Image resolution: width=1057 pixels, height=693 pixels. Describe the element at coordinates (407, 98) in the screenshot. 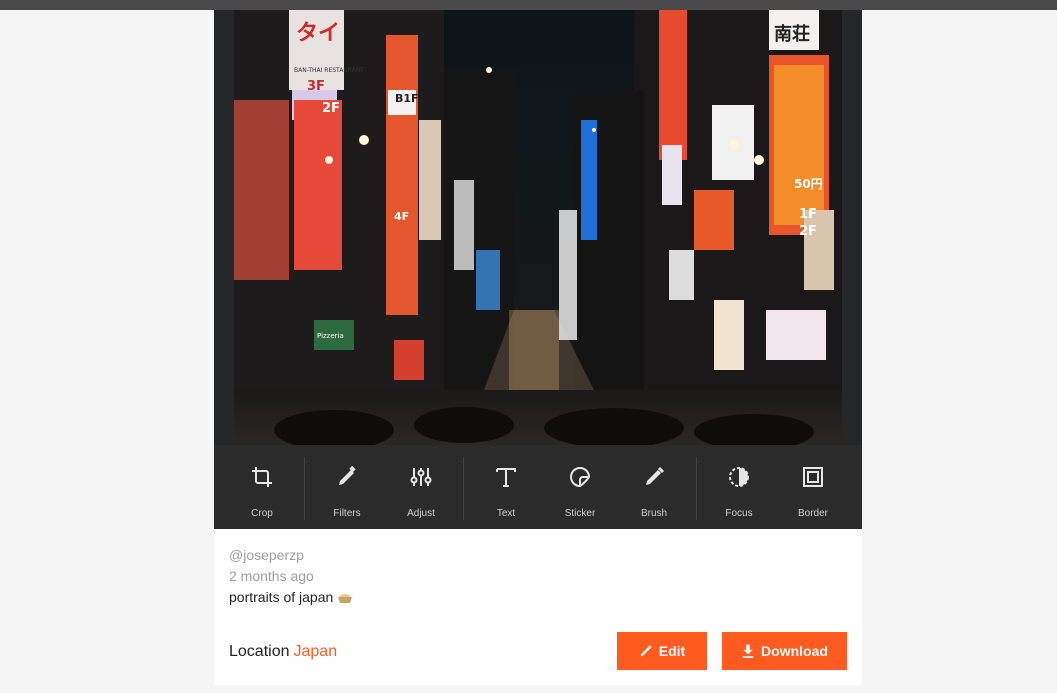

I see `sign-text-b1f: B1F` at that location.